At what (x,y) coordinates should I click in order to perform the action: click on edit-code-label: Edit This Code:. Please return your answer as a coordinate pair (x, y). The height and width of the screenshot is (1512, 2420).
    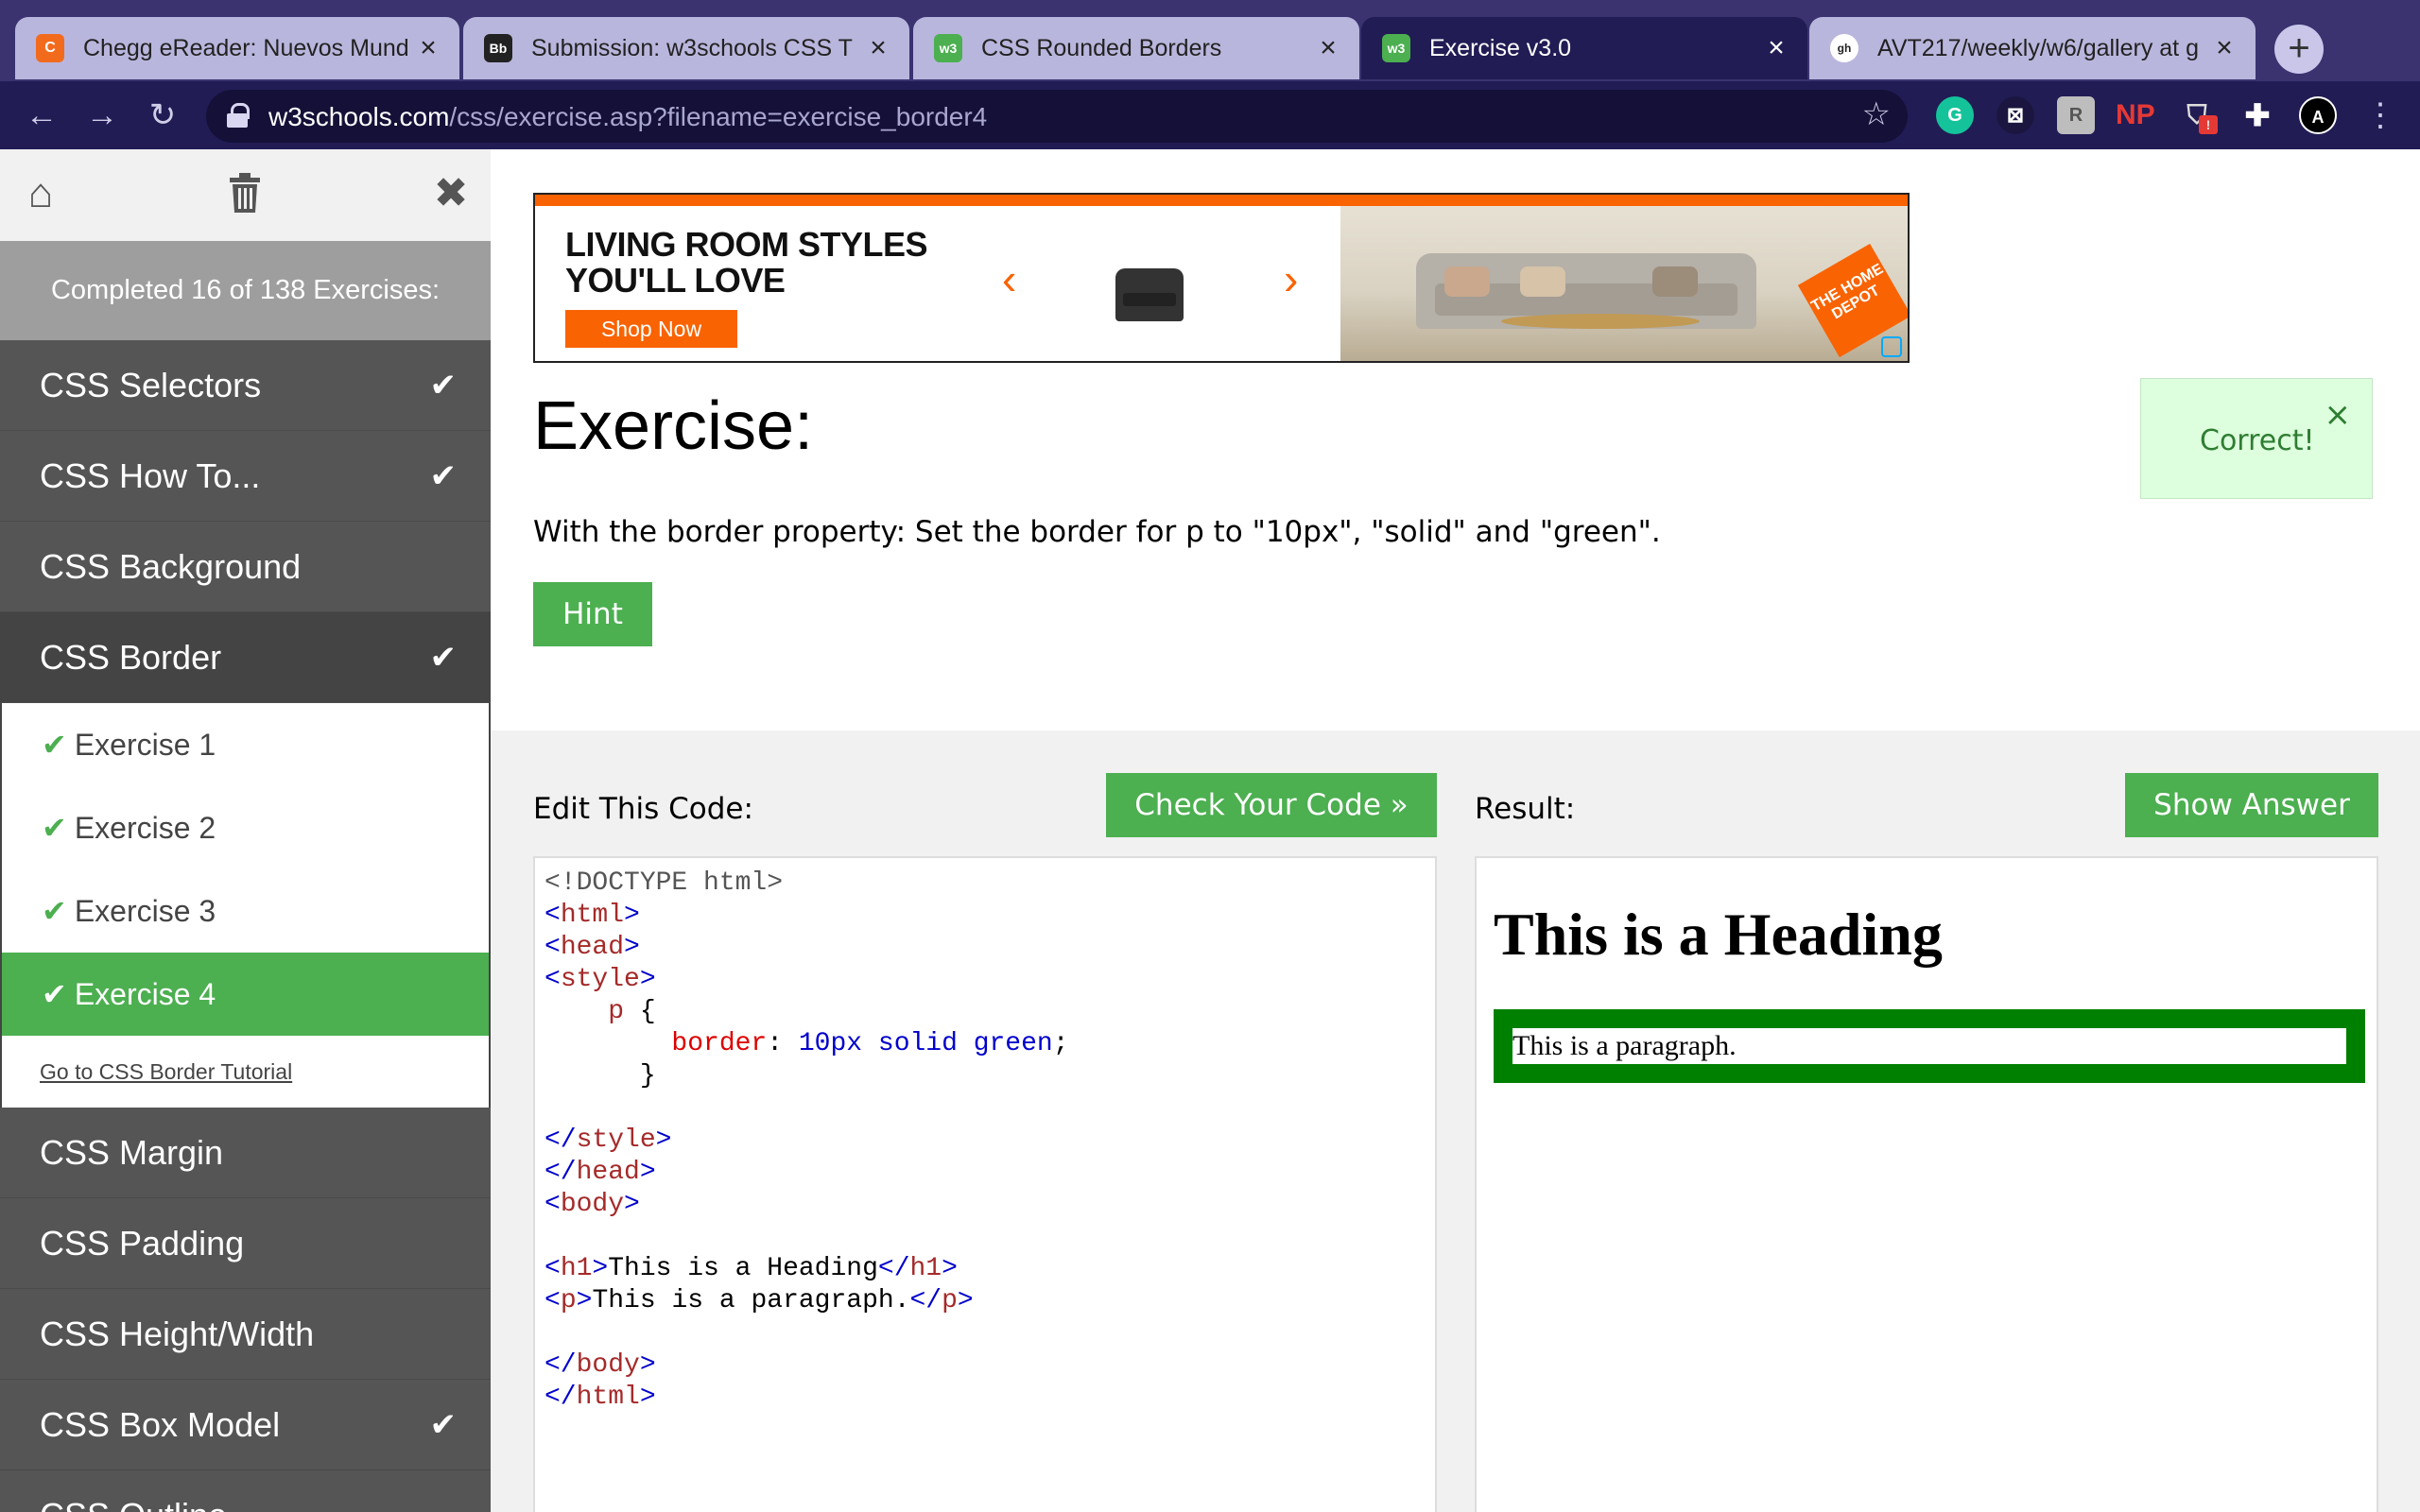
    Looking at the image, I should click on (643, 809).